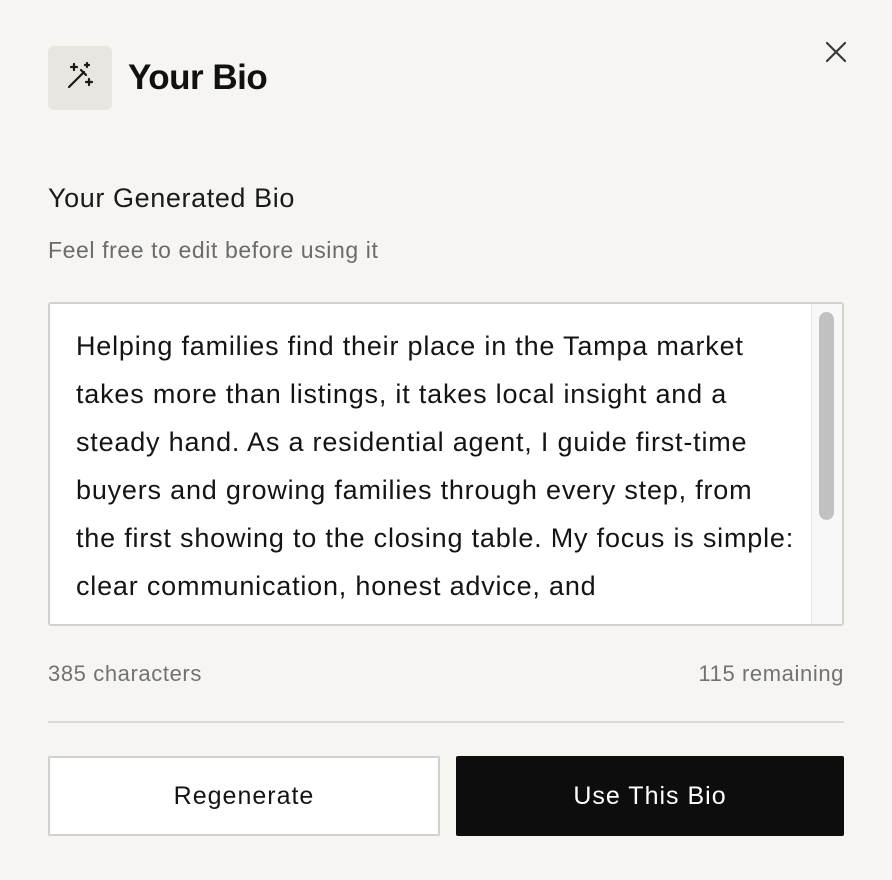  What do you see at coordinates (244, 796) in the screenshot?
I see `regenerate-button: Regenerate` at bounding box center [244, 796].